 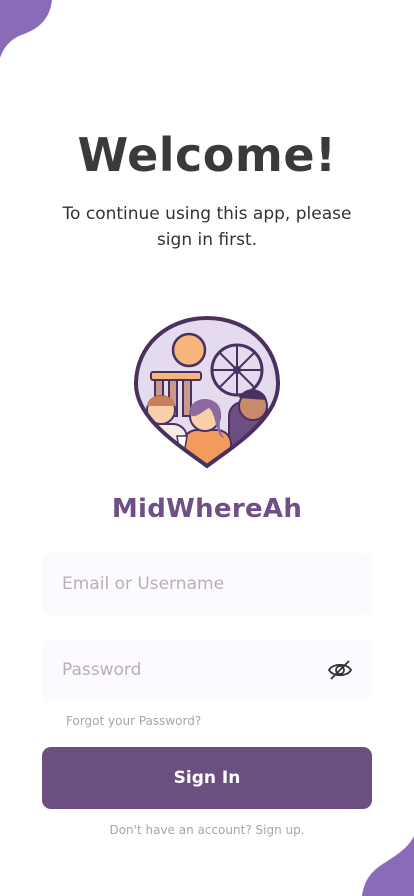 I want to click on password-field, so click(x=207, y=670).